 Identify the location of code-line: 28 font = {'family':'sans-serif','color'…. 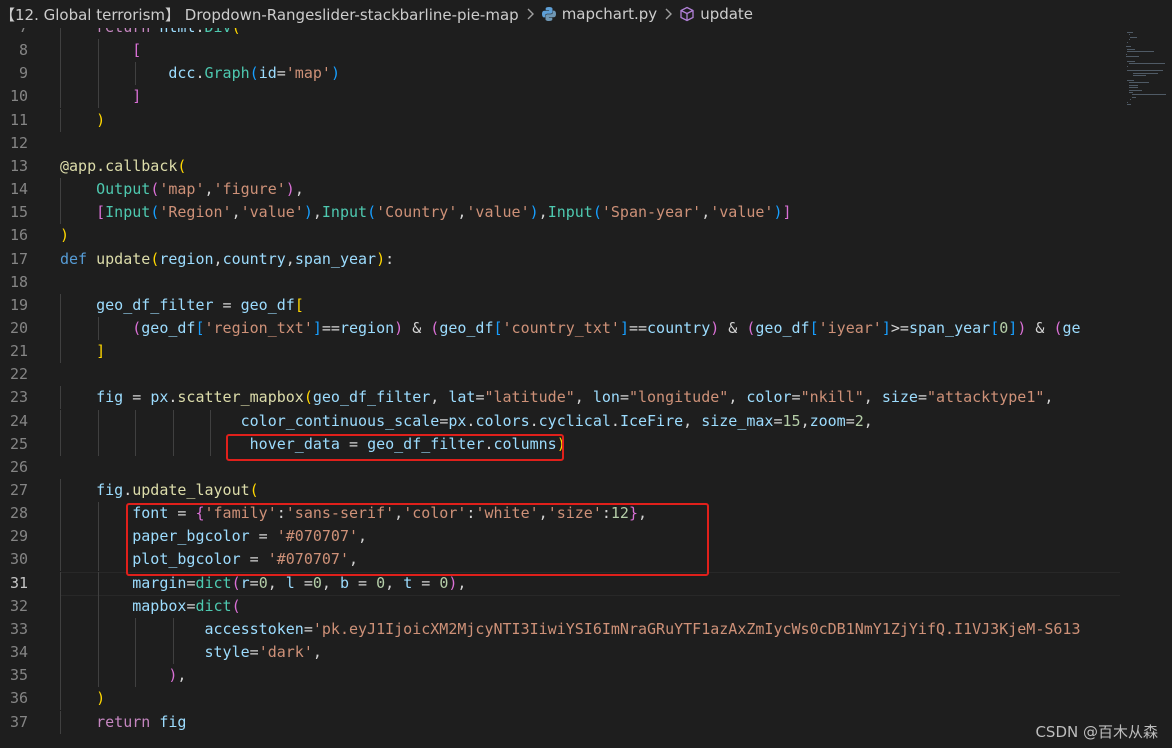
(560, 514).